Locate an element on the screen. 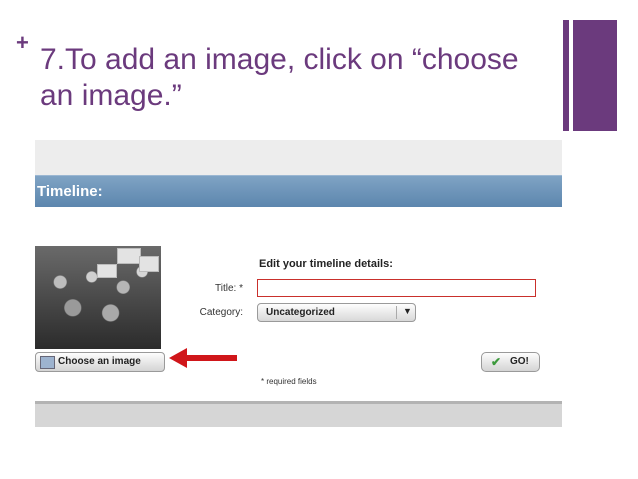 This screenshot has width=638, height=479. go-button: ✔ GO! is located at coordinates (510, 362).